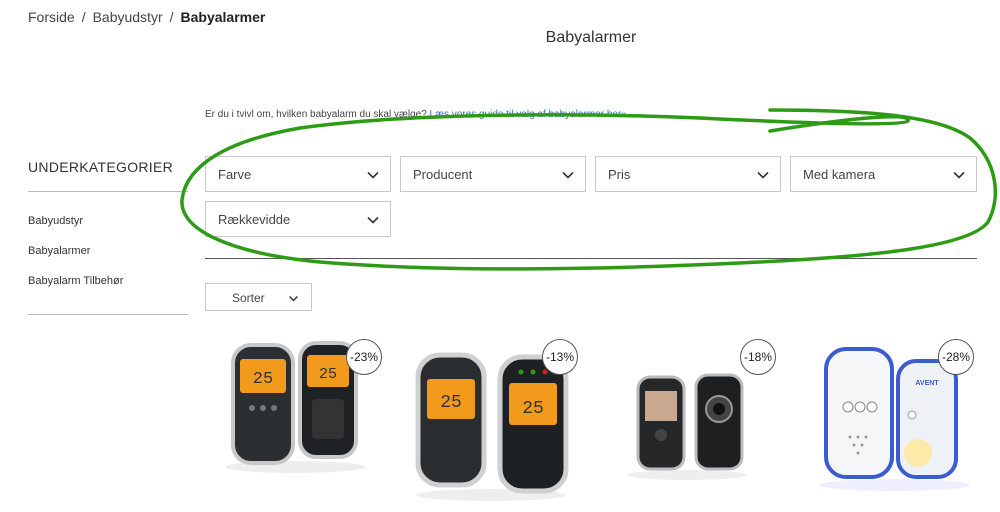  What do you see at coordinates (956, 357) in the screenshot?
I see `discount-badge: -28%` at bounding box center [956, 357].